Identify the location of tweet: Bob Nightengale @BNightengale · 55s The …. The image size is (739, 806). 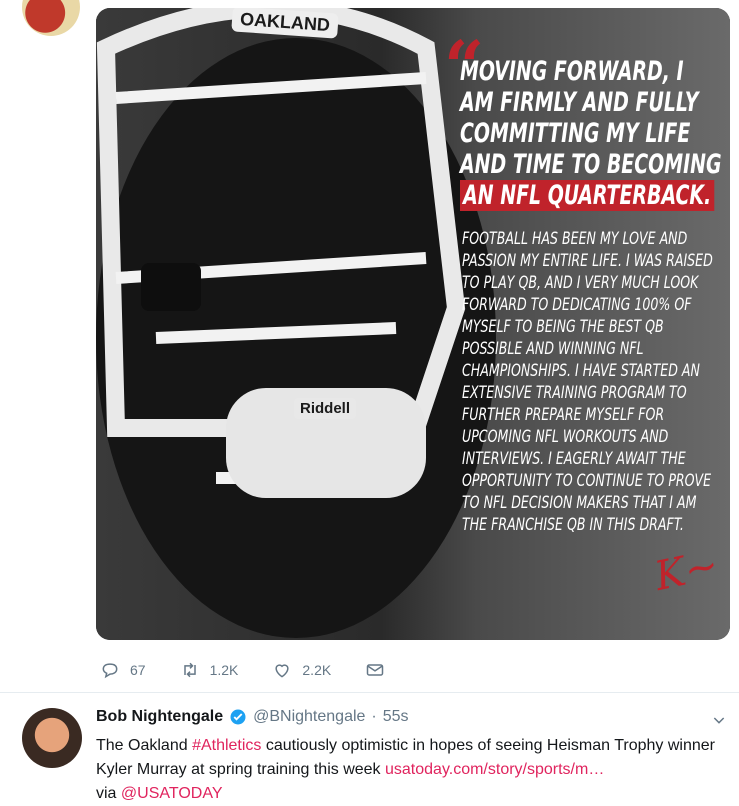
(369, 748).